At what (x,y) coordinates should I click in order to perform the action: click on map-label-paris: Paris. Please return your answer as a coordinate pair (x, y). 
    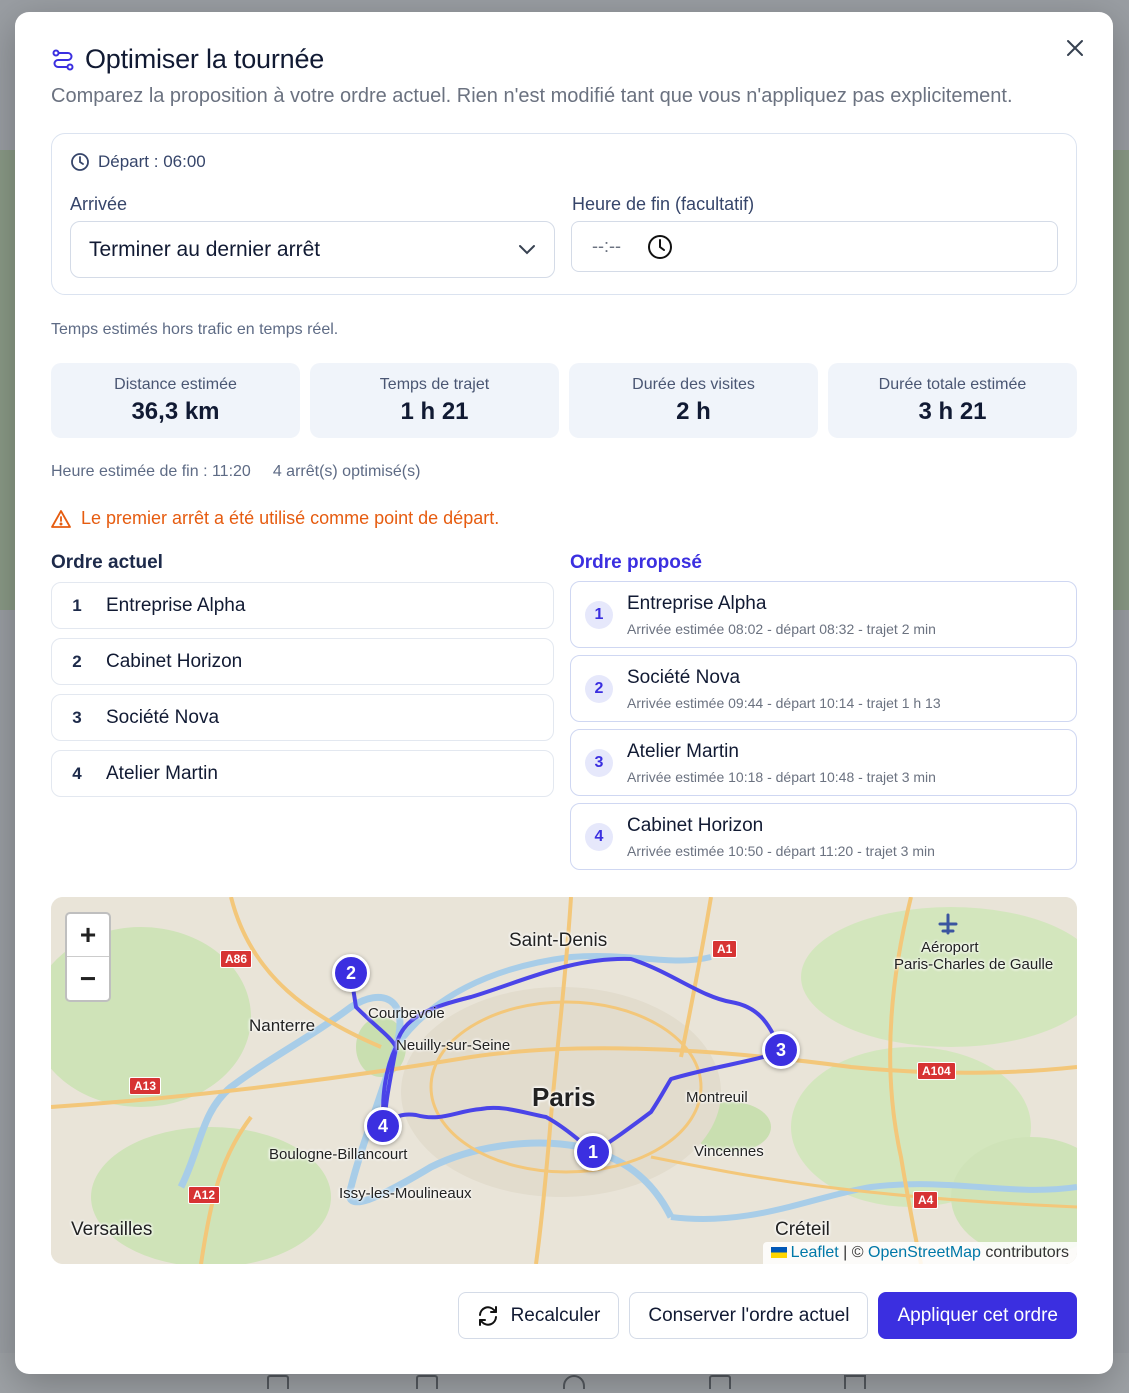
    Looking at the image, I should click on (564, 1097).